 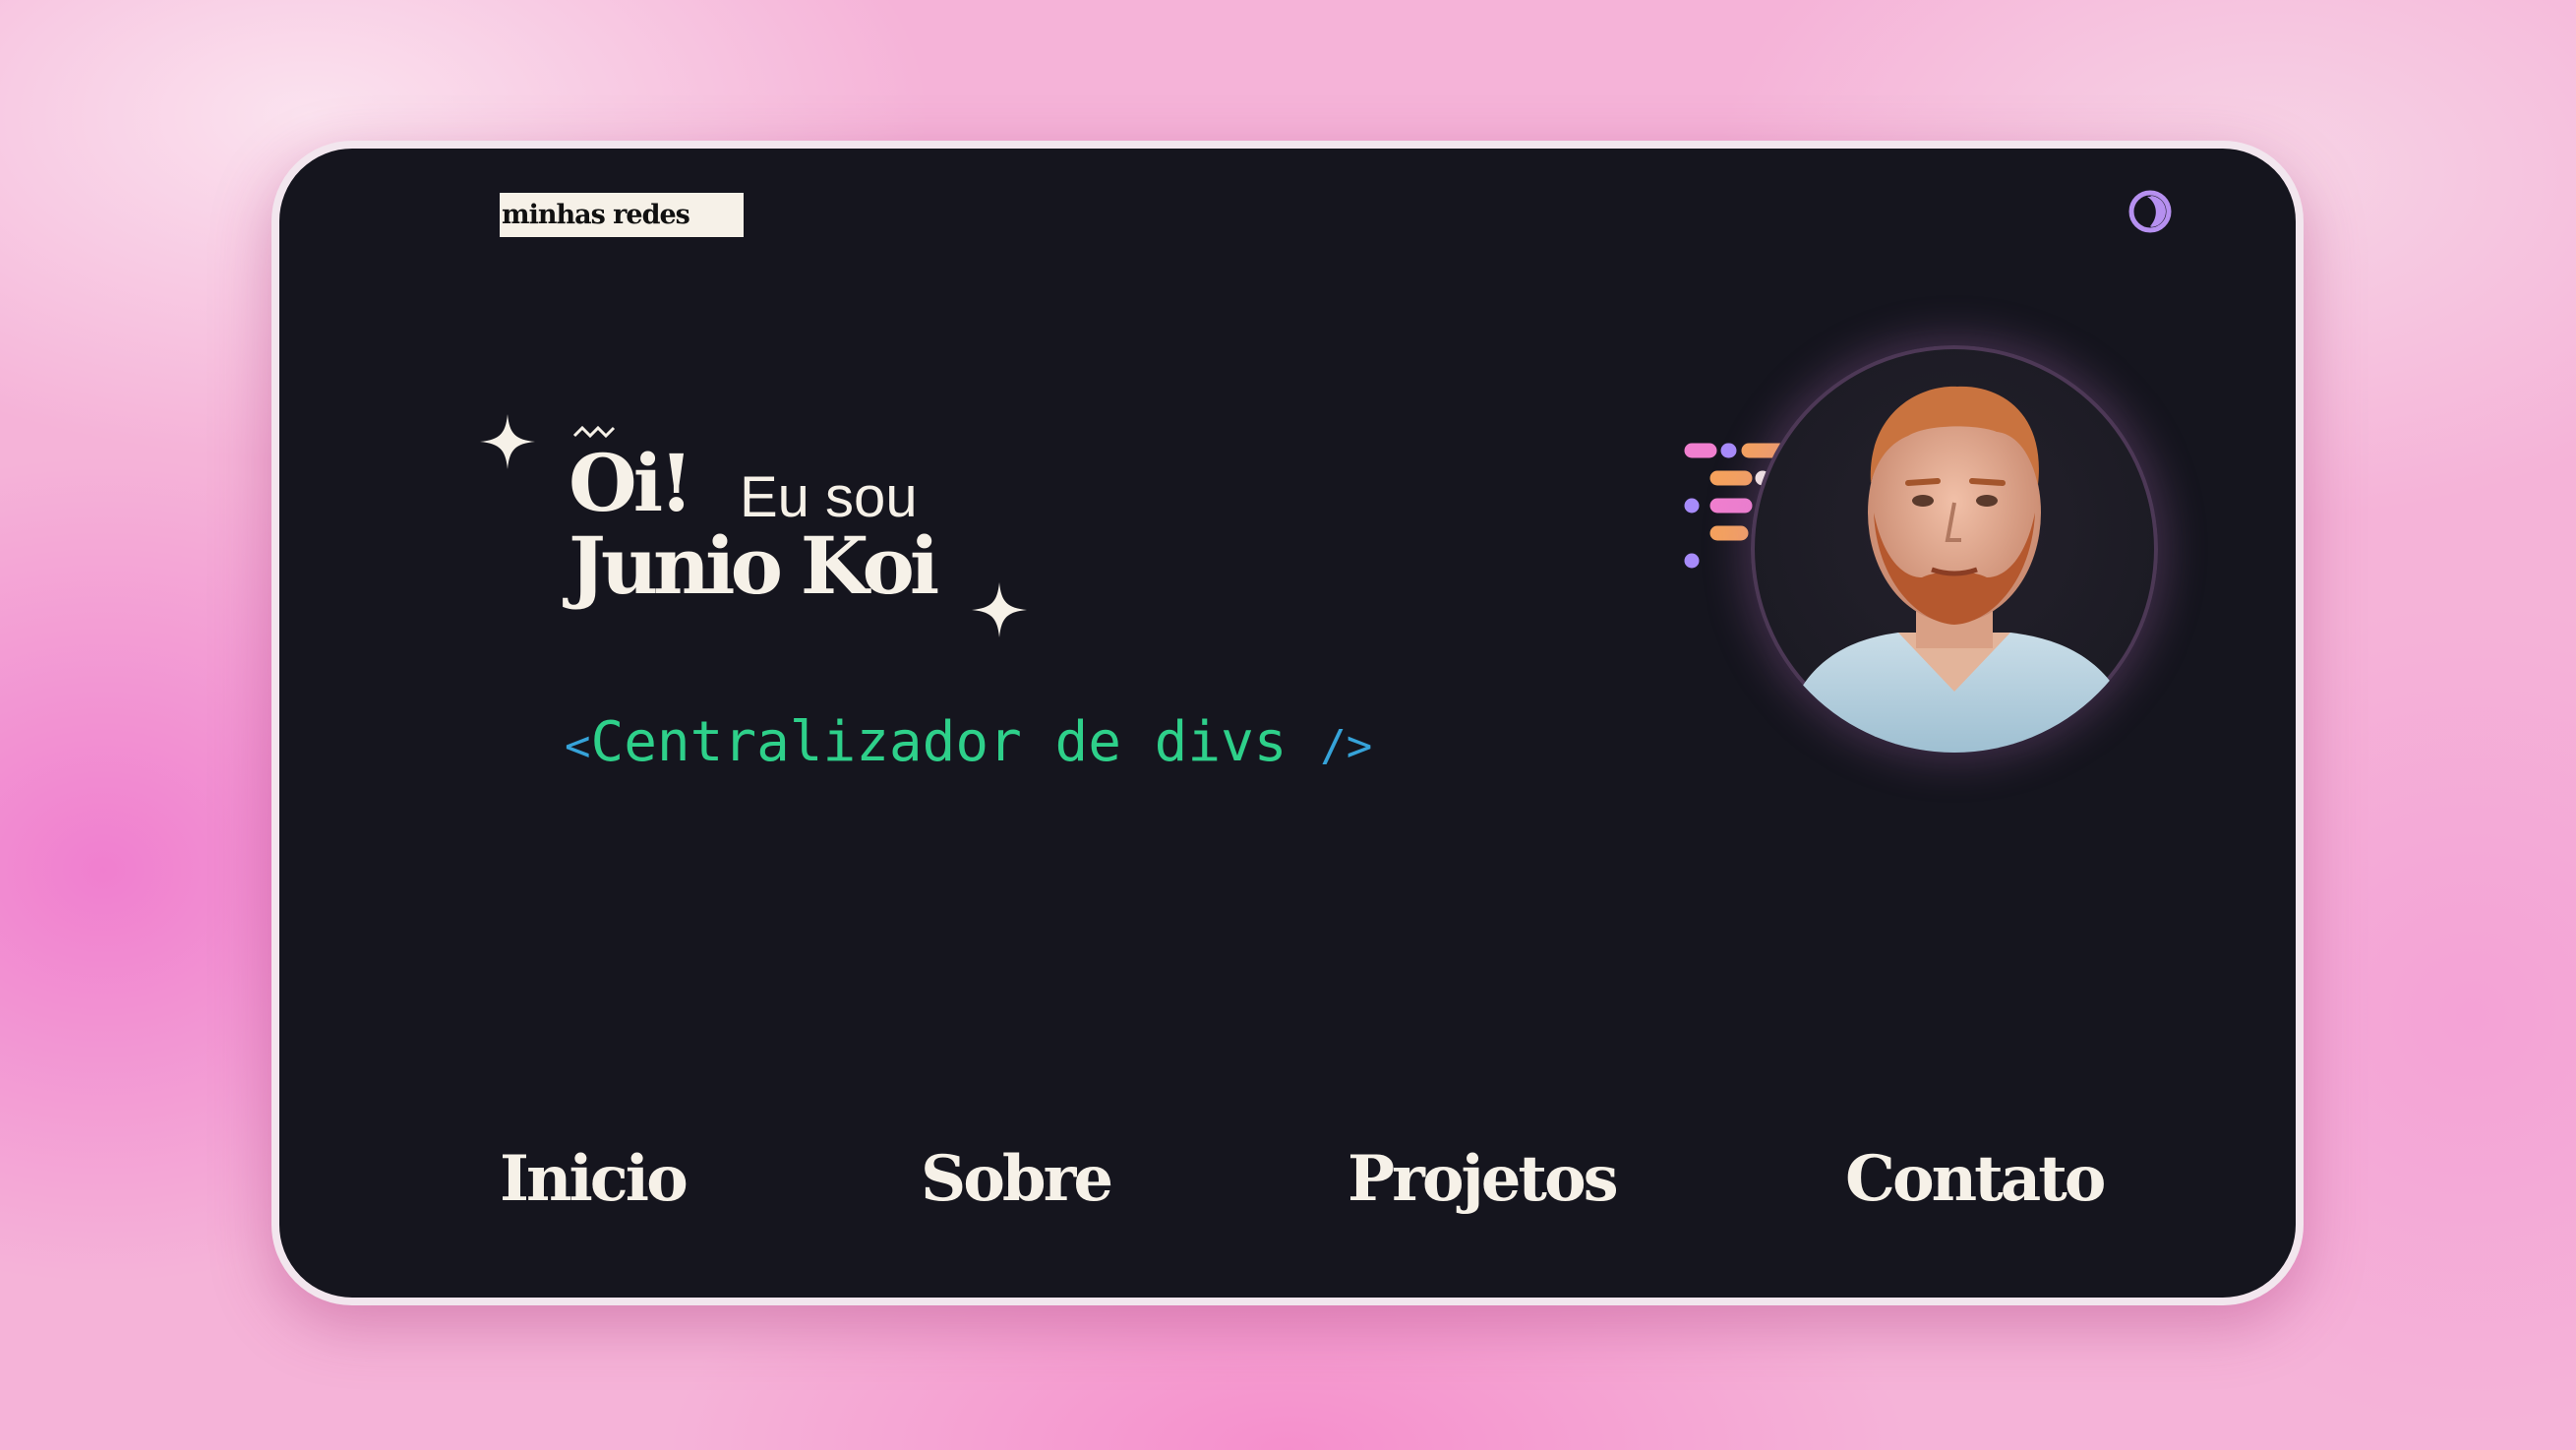 I want to click on greeting: Oi!, so click(x=631, y=483).